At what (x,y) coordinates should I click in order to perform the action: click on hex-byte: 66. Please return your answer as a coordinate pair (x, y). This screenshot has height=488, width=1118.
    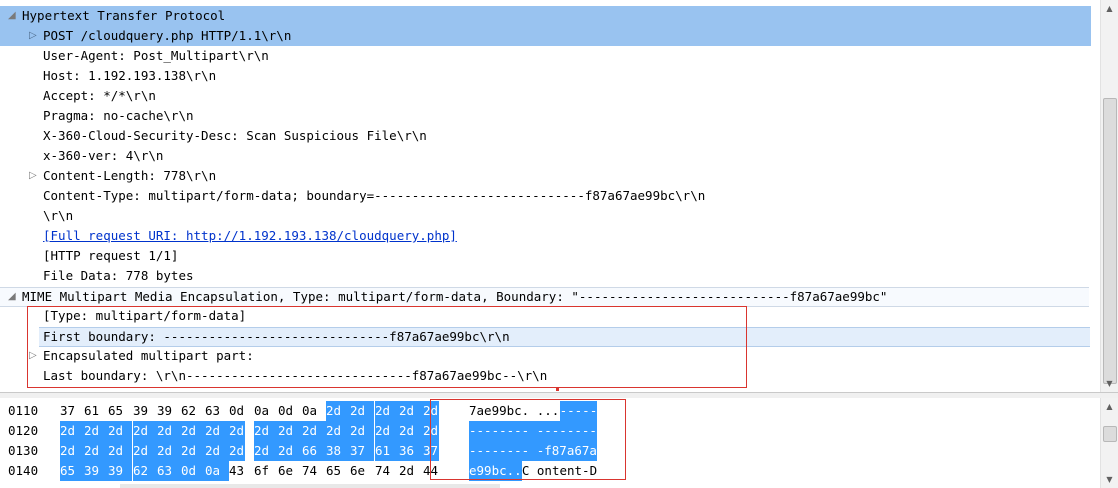
    Looking at the image, I should click on (314, 451).